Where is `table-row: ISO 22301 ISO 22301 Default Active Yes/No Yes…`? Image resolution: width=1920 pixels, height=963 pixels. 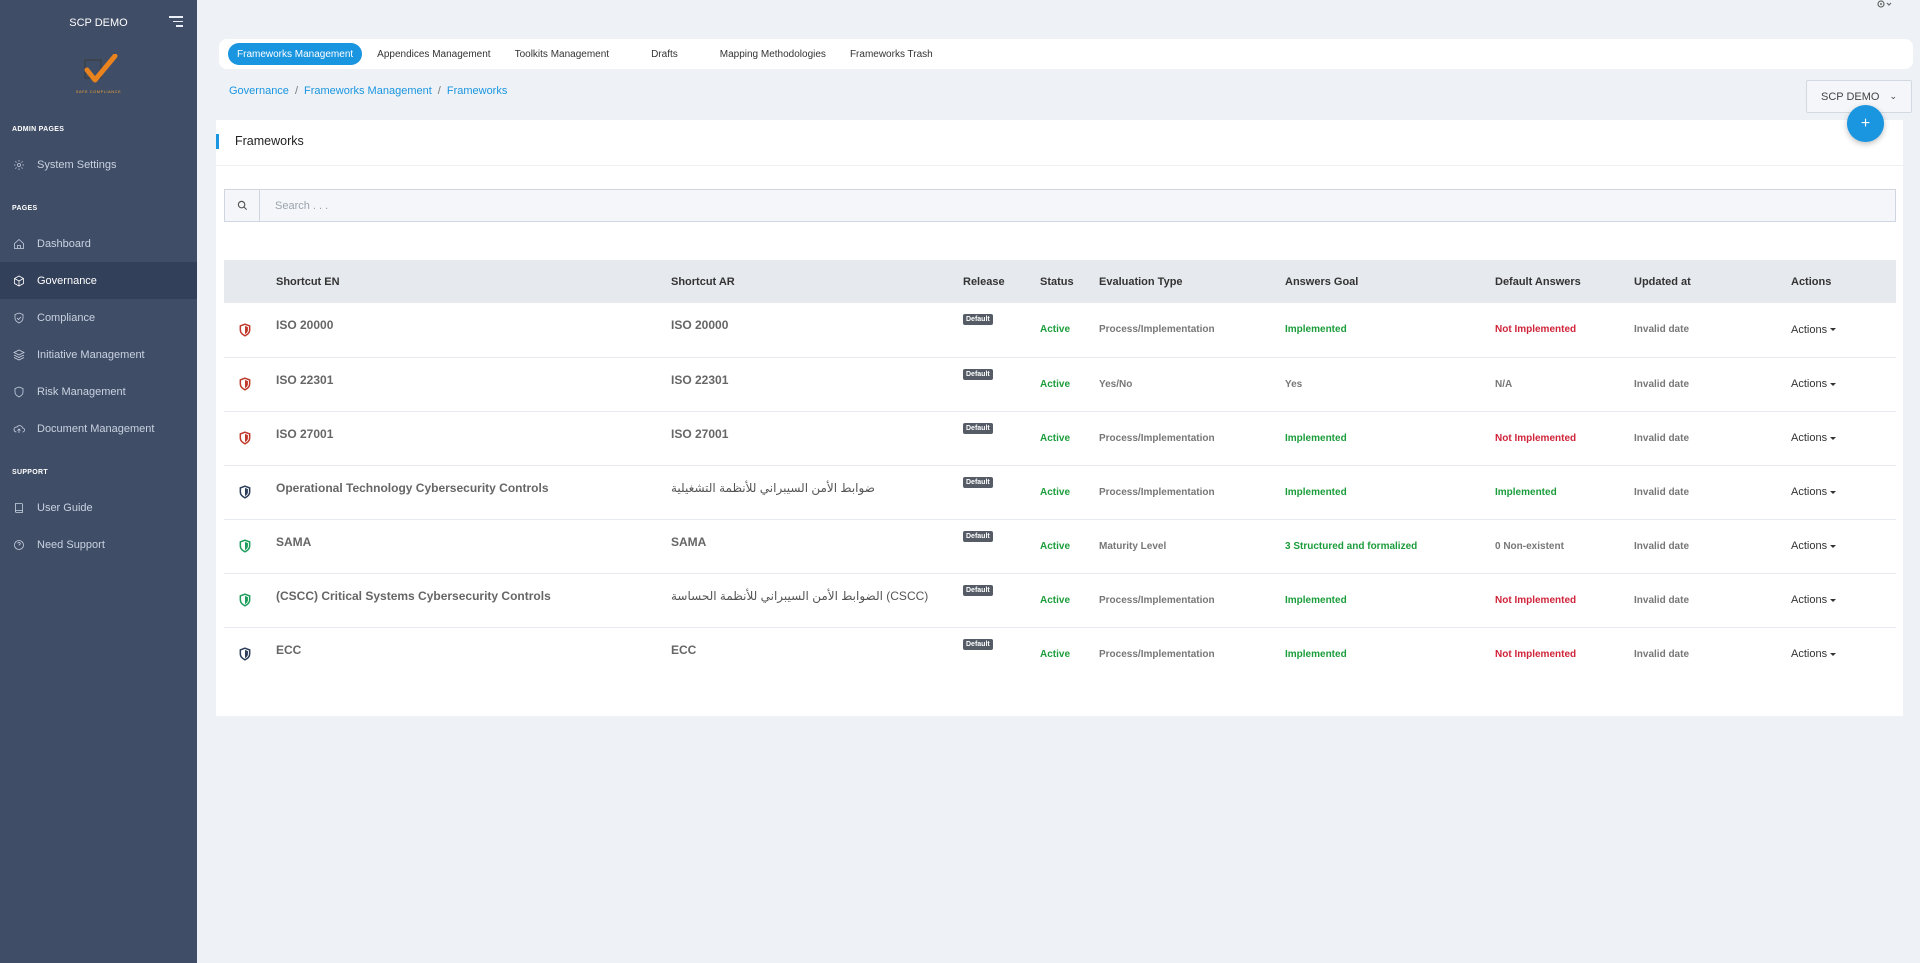
table-row: ISO 22301 ISO 22301 Default Active Yes/No Yes… is located at coordinates (1060, 384).